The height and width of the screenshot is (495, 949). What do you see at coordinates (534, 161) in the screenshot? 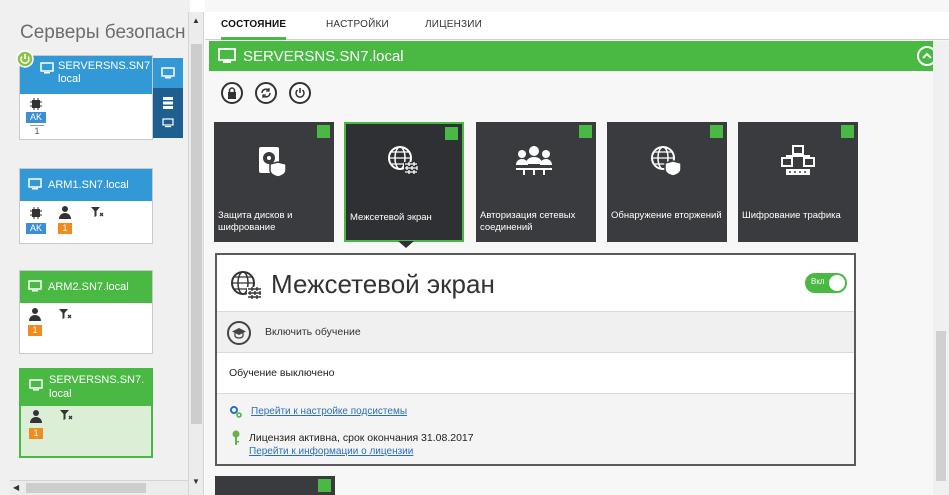
I see `network-users-icon` at bounding box center [534, 161].